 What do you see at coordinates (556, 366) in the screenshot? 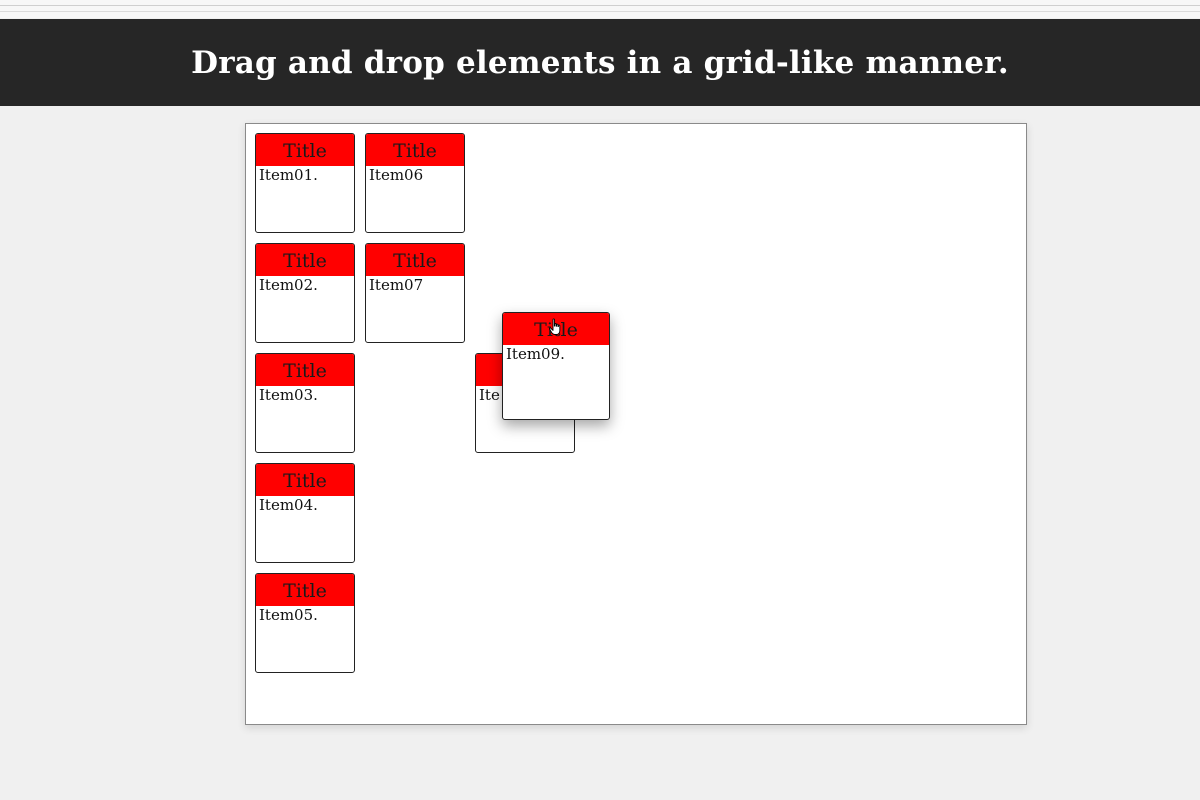
I see `dragged-card-item09: Title Item09.` at bounding box center [556, 366].